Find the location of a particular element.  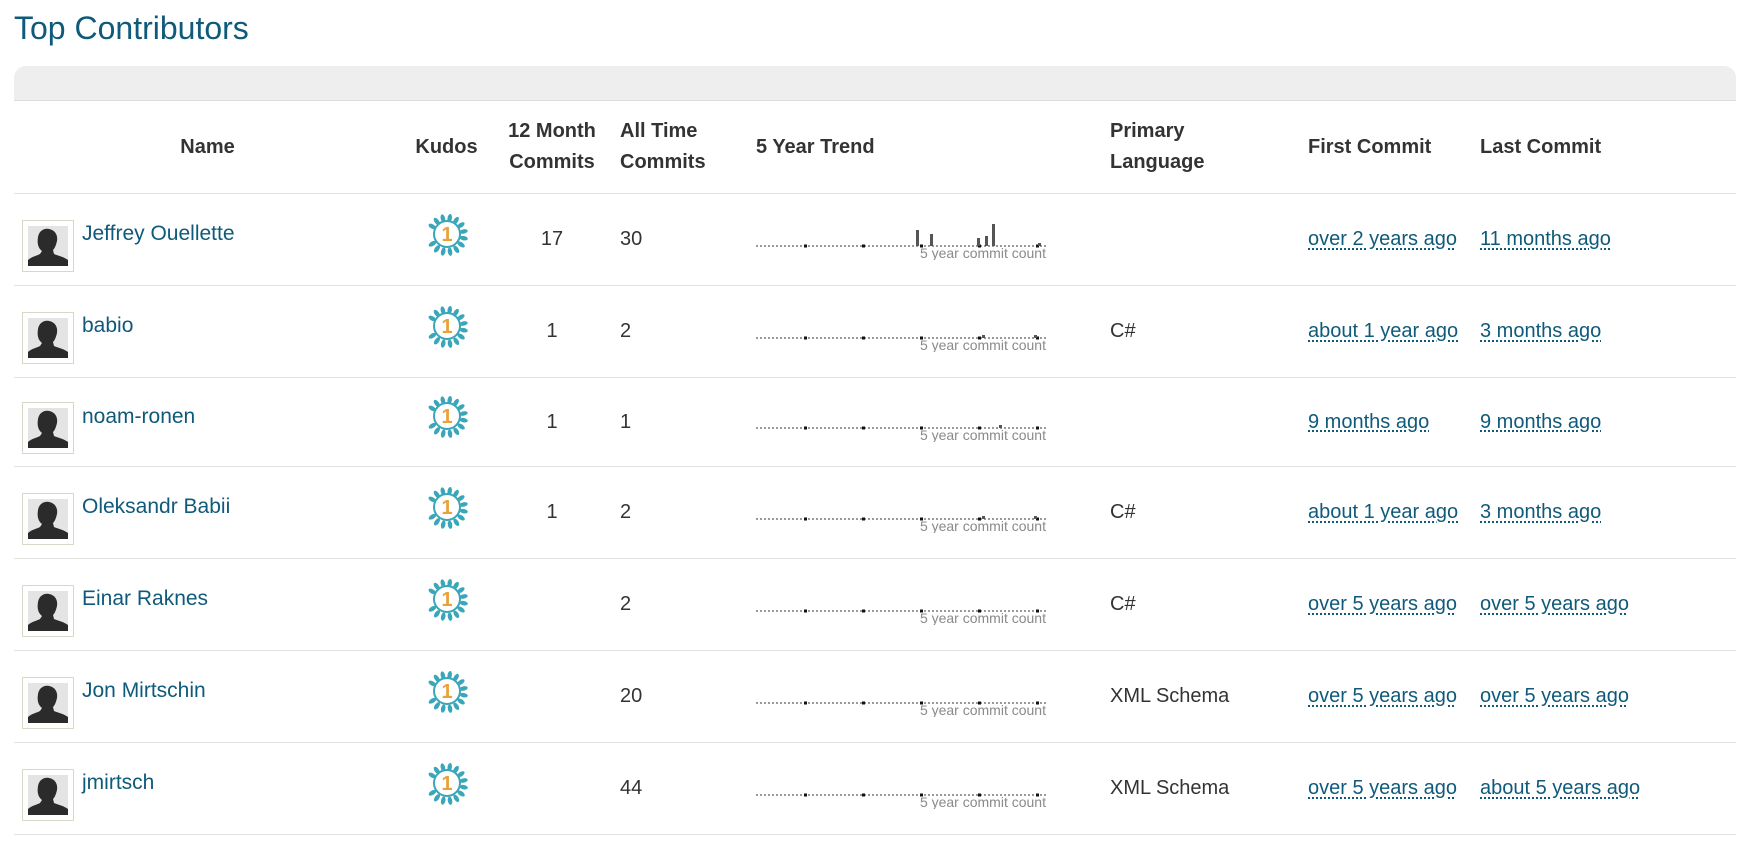

sparkline-caption: 5 year commit count is located at coordinates (983, 252).